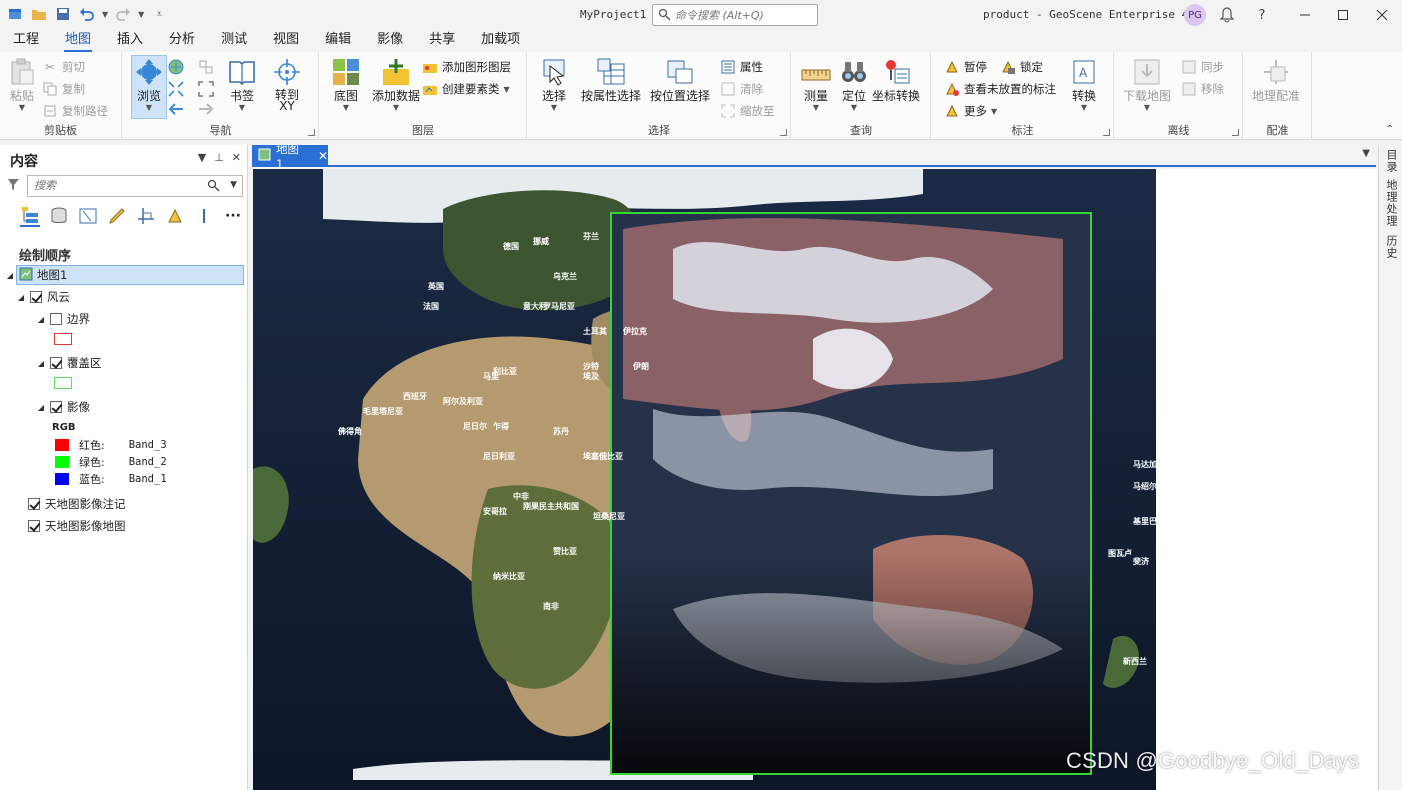 Image resolution: width=1402 pixels, height=790 pixels. What do you see at coordinates (69, 363) in the screenshot?
I see `layer-coverage: ◢ 覆盖区` at bounding box center [69, 363].